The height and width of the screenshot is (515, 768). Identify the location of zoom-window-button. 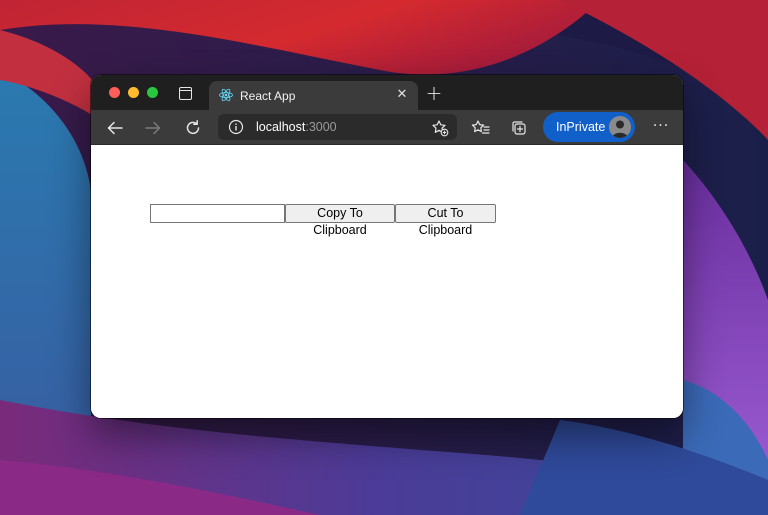
(152, 92).